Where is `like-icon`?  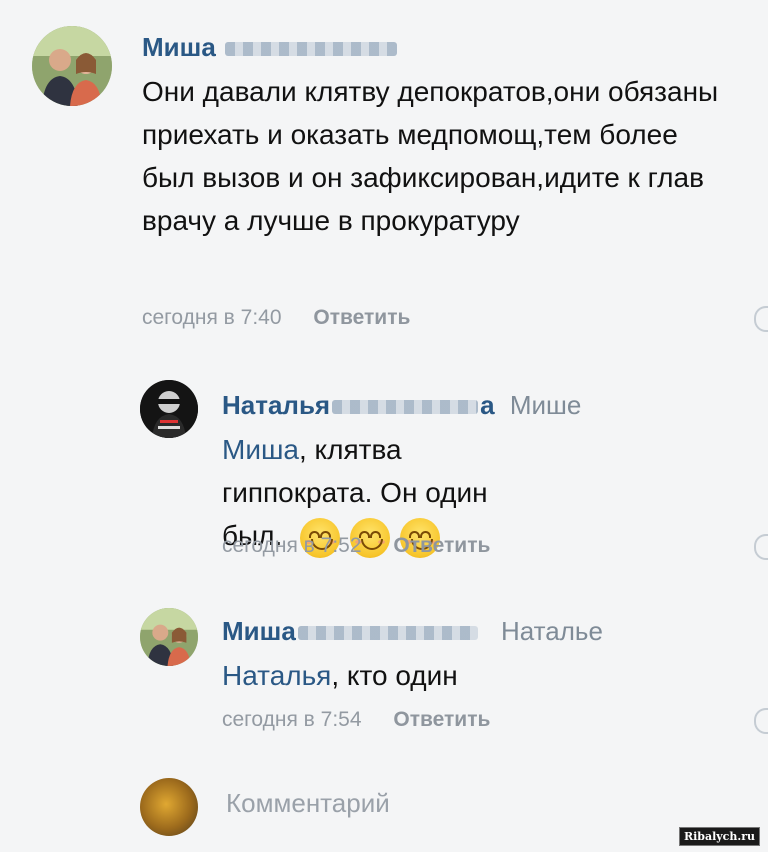
like-icon is located at coordinates (761, 721).